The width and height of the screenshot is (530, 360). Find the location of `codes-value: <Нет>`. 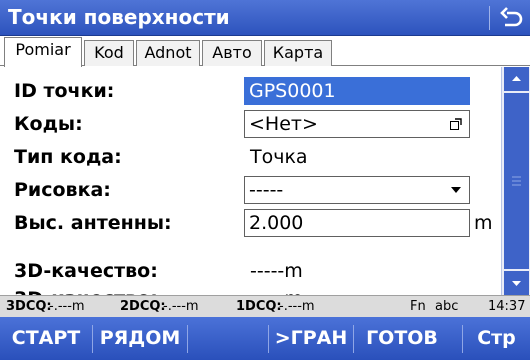

codes-value: <Нет> is located at coordinates (283, 124).